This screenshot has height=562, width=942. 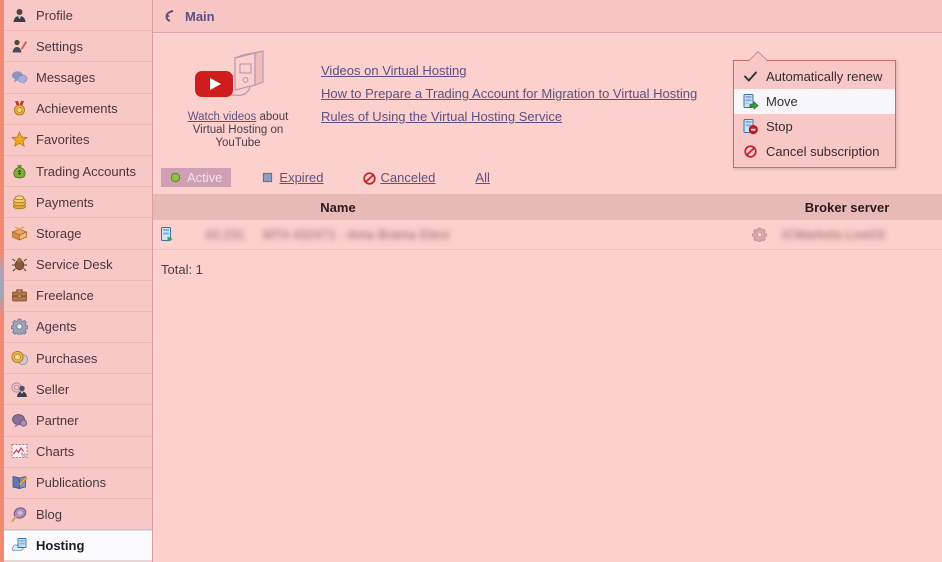 I want to click on column-header-name: Name, so click(x=338, y=207).